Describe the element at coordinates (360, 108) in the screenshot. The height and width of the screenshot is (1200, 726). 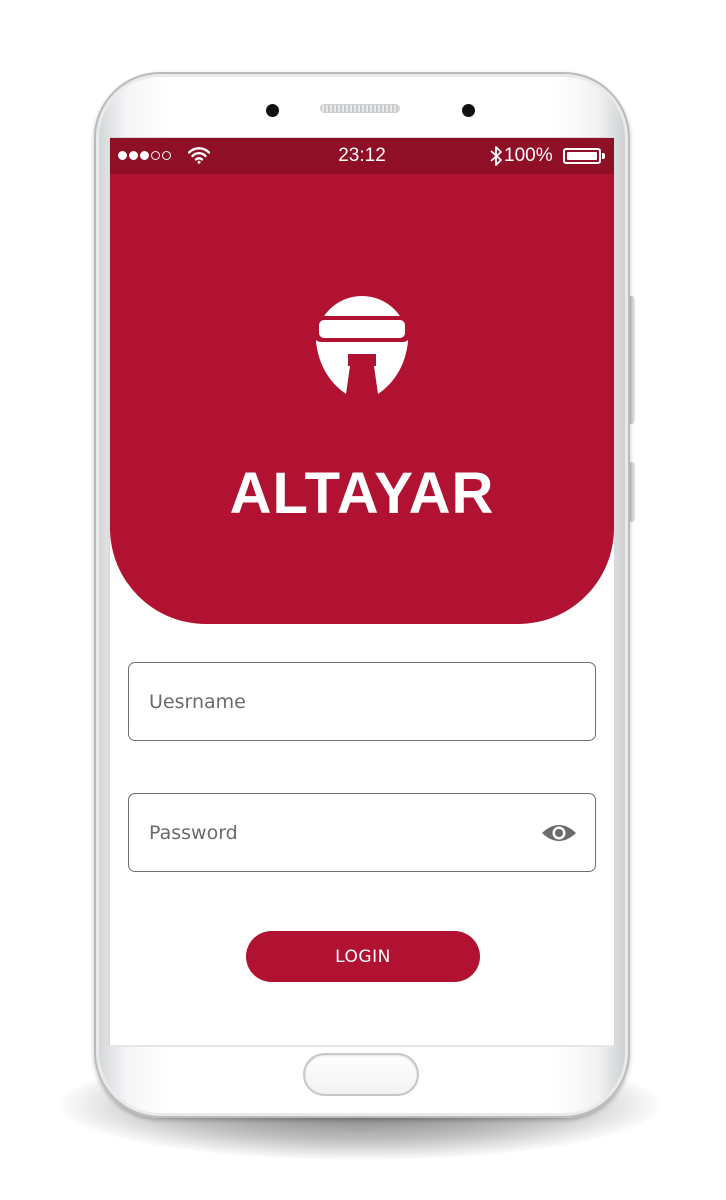
I see `earpiece-speaker` at that location.